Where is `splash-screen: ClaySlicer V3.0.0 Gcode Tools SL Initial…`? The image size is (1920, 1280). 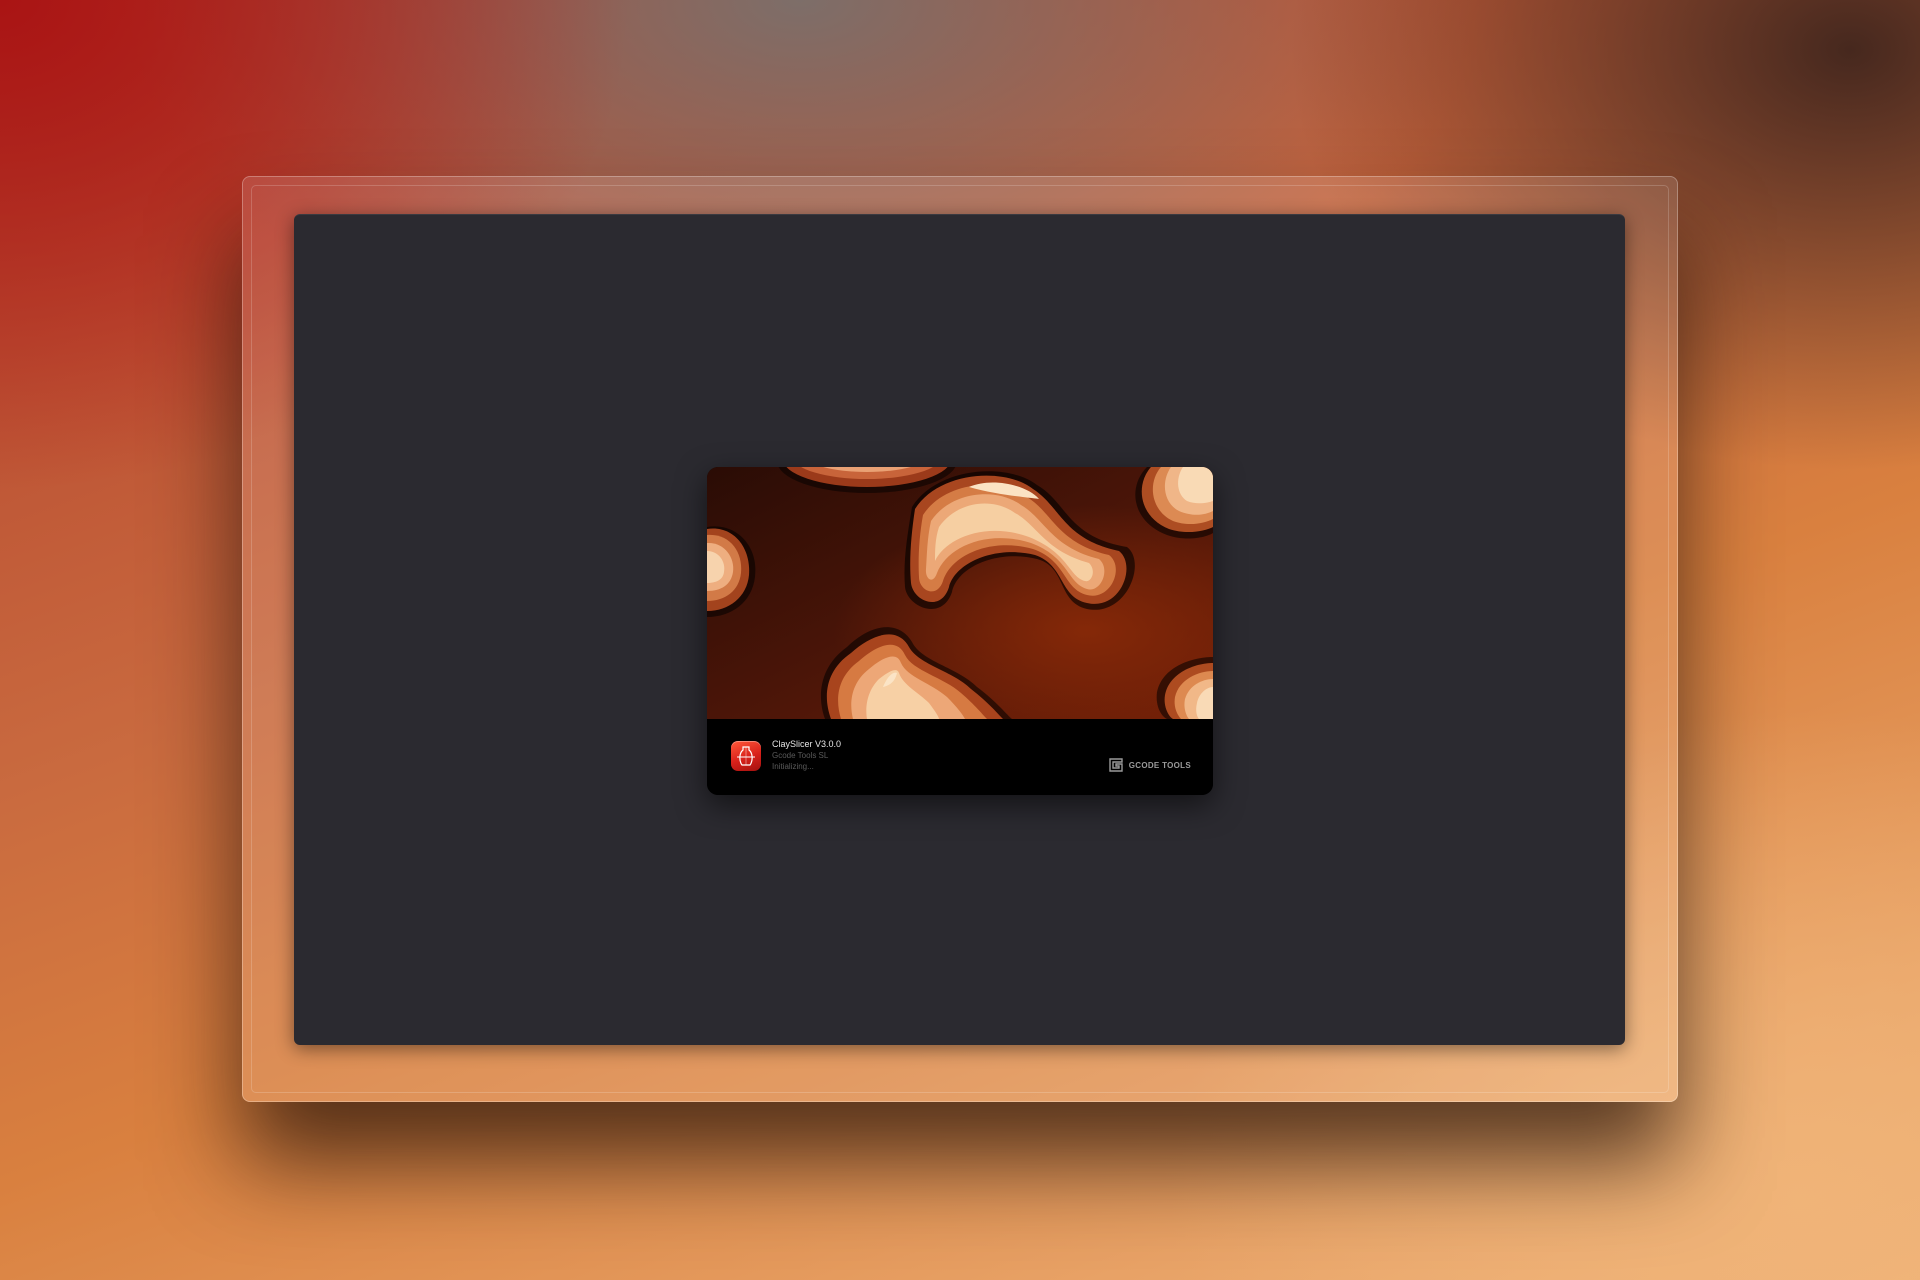 splash-screen: ClaySlicer V3.0.0 Gcode Tools SL Initial… is located at coordinates (960, 631).